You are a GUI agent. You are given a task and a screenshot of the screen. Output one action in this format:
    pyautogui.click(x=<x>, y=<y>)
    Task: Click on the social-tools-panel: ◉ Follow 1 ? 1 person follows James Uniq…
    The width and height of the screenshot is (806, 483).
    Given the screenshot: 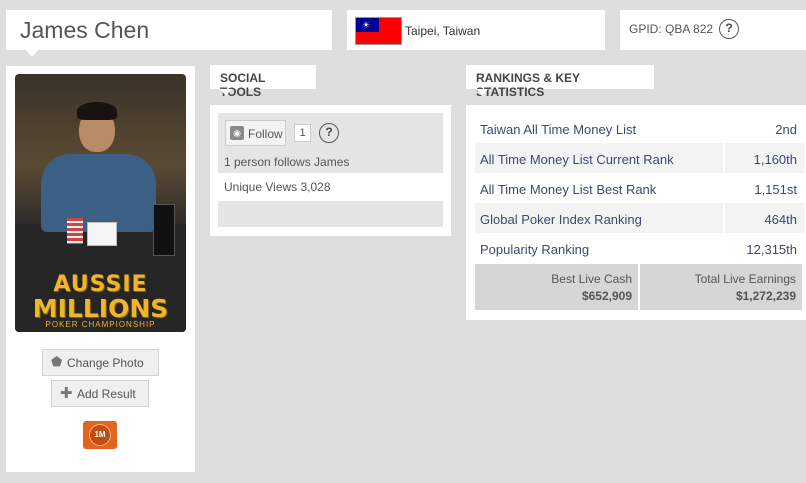 What is the action you would take?
    pyautogui.click(x=330, y=170)
    